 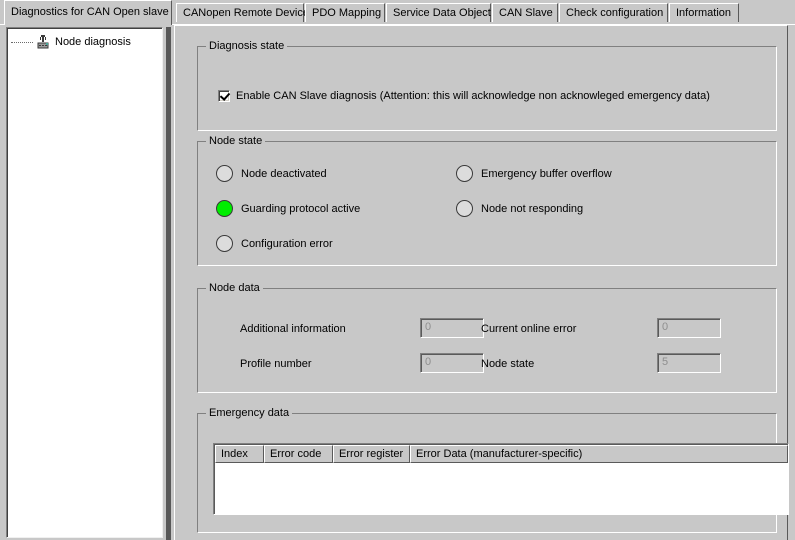 I want to click on led-label: Emergency buffer overflow, so click(x=546, y=173).